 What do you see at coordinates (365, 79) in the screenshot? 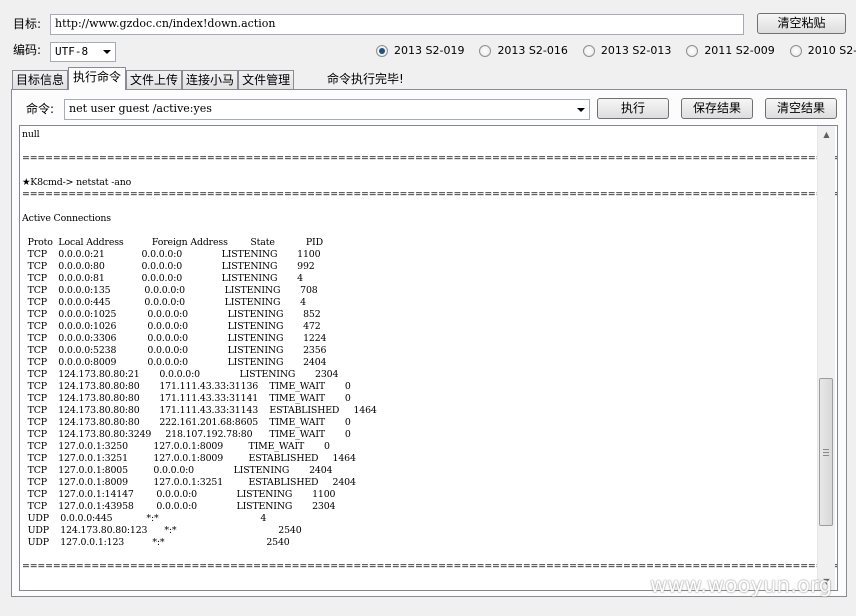
I see `status-text: 命令执行完毕!` at bounding box center [365, 79].